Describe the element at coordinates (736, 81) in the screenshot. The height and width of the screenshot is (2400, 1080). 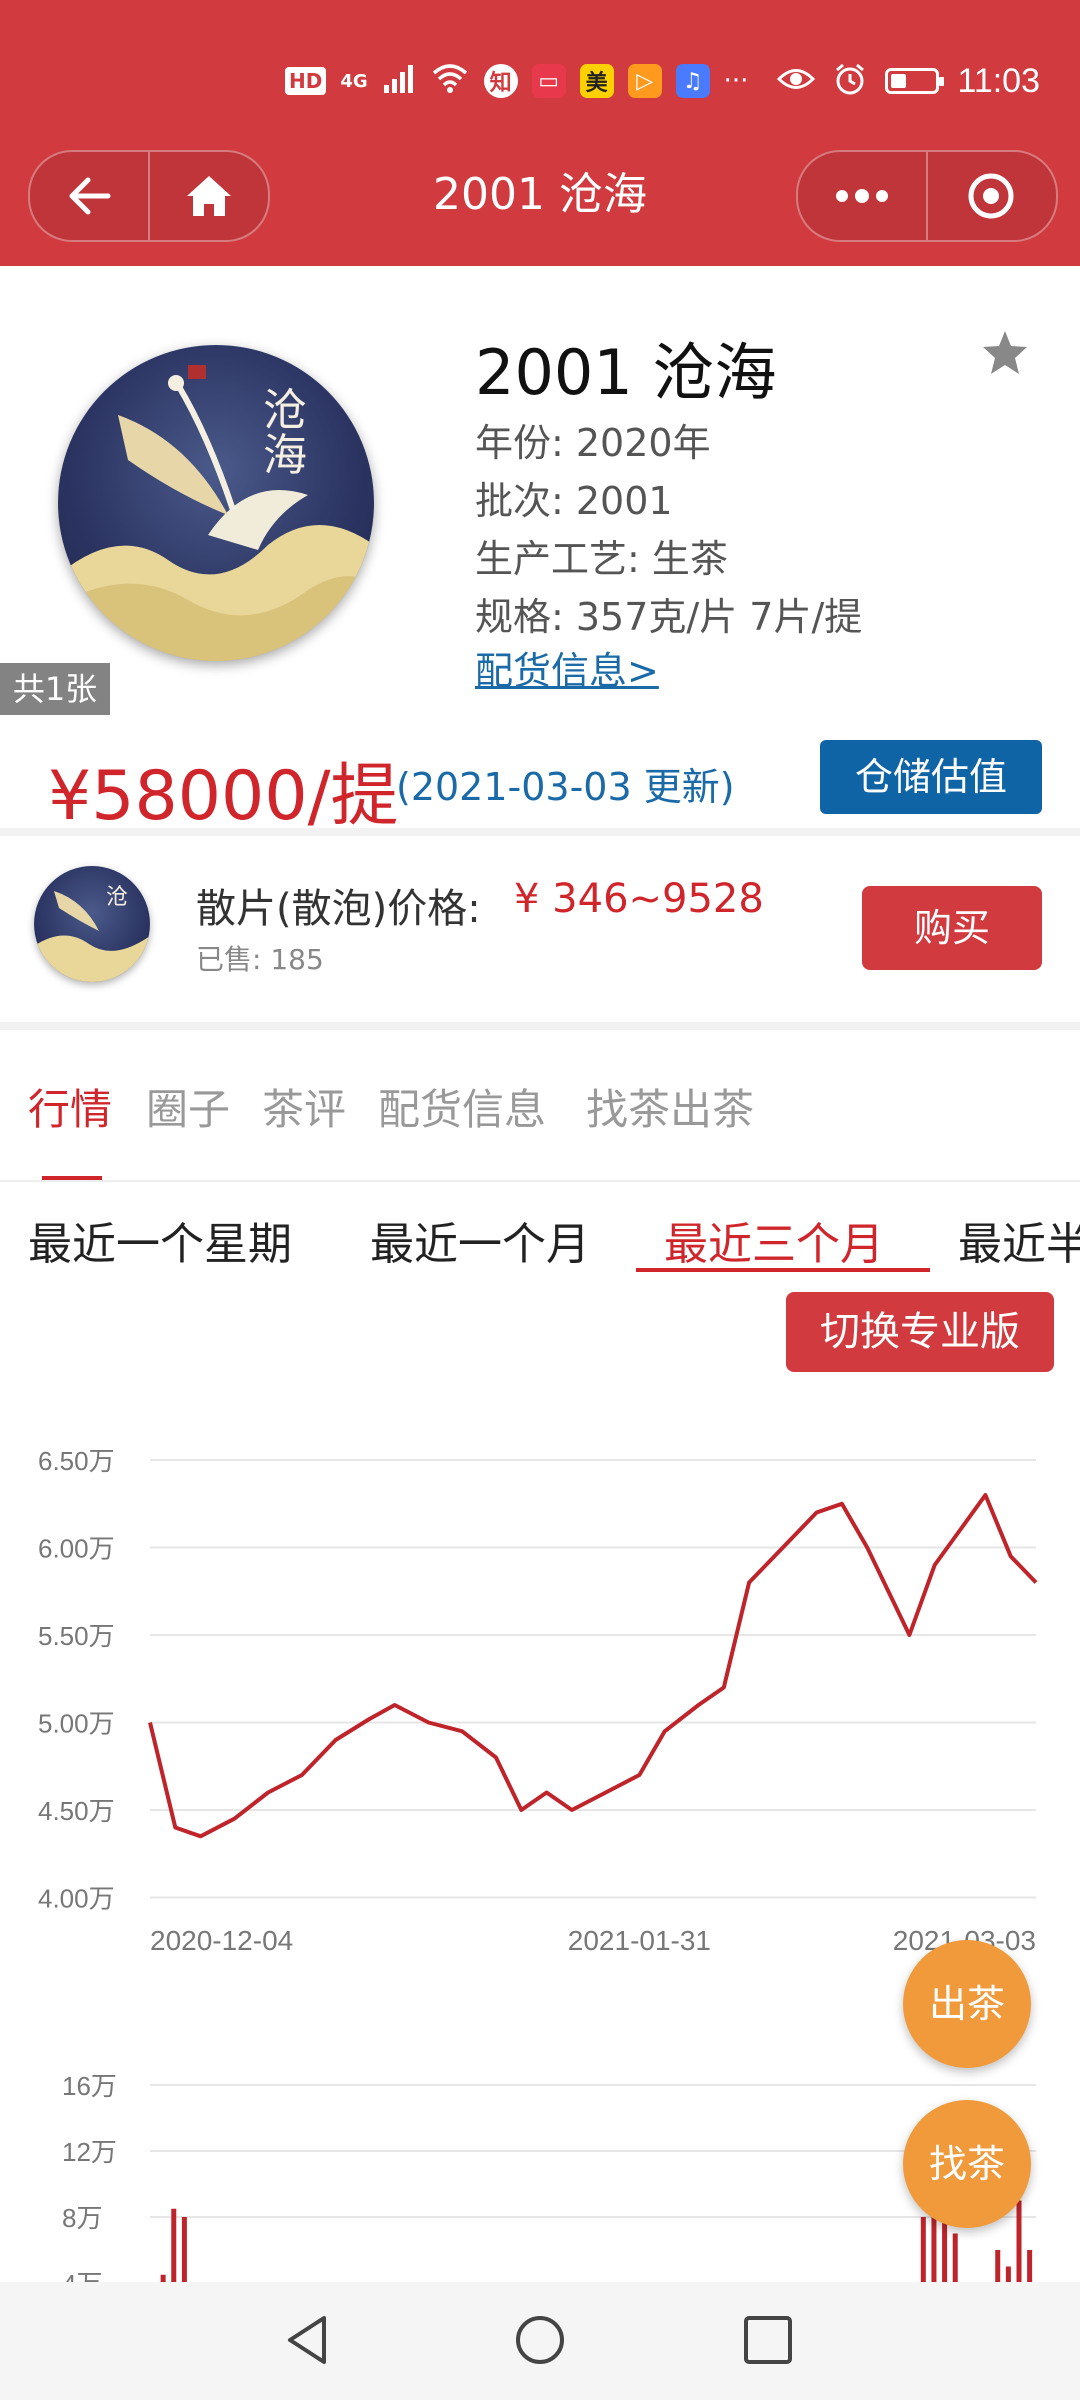
I see `more-notifications-icon: ···` at that location.